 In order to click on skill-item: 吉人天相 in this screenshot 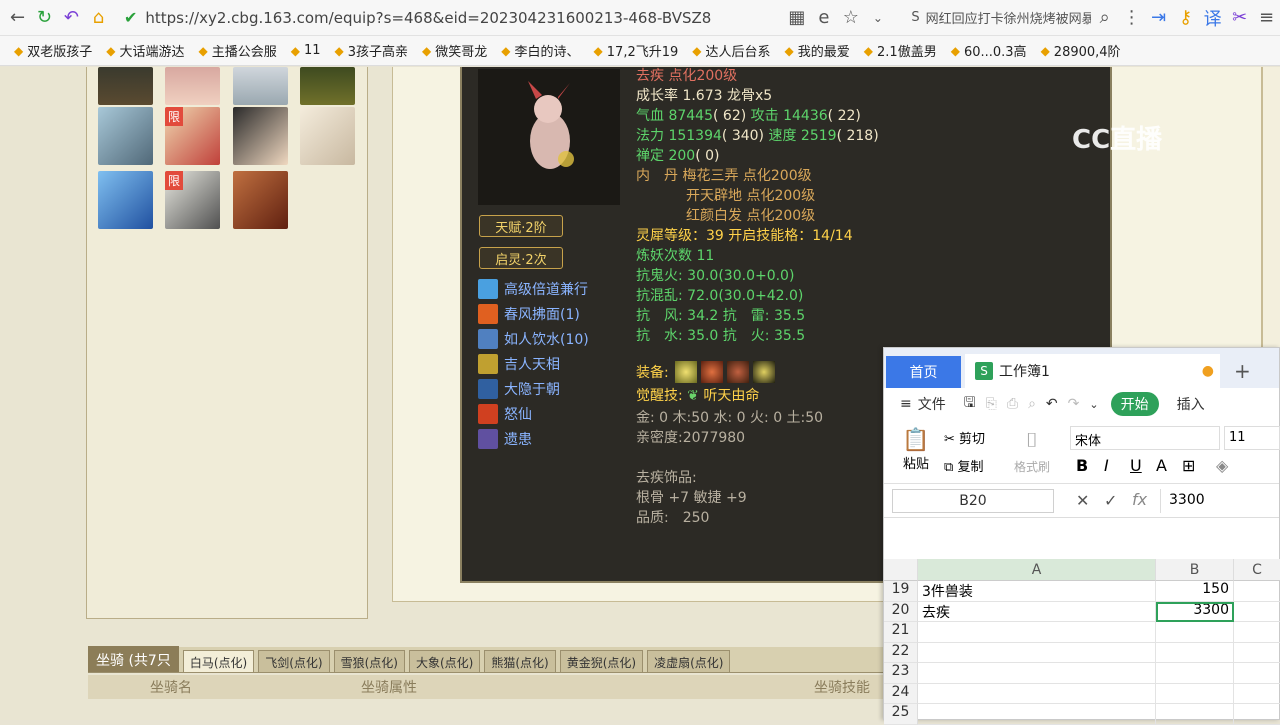, I will do `click(519, 364)`.